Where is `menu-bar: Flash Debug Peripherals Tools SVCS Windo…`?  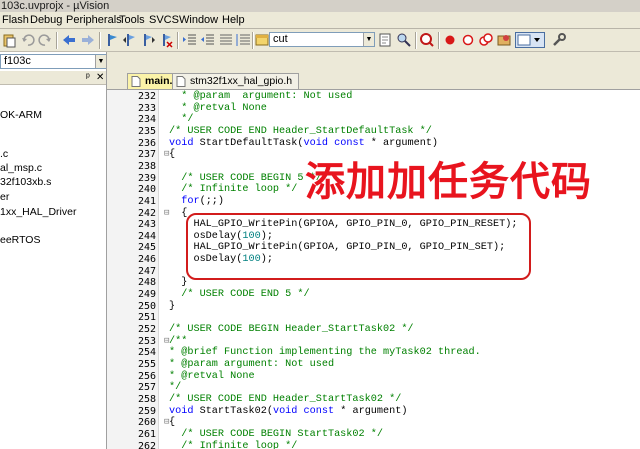 menu-bar: Flash Debug Peripherals Tools SVCS Windo… is located at coordinates (320, 20).